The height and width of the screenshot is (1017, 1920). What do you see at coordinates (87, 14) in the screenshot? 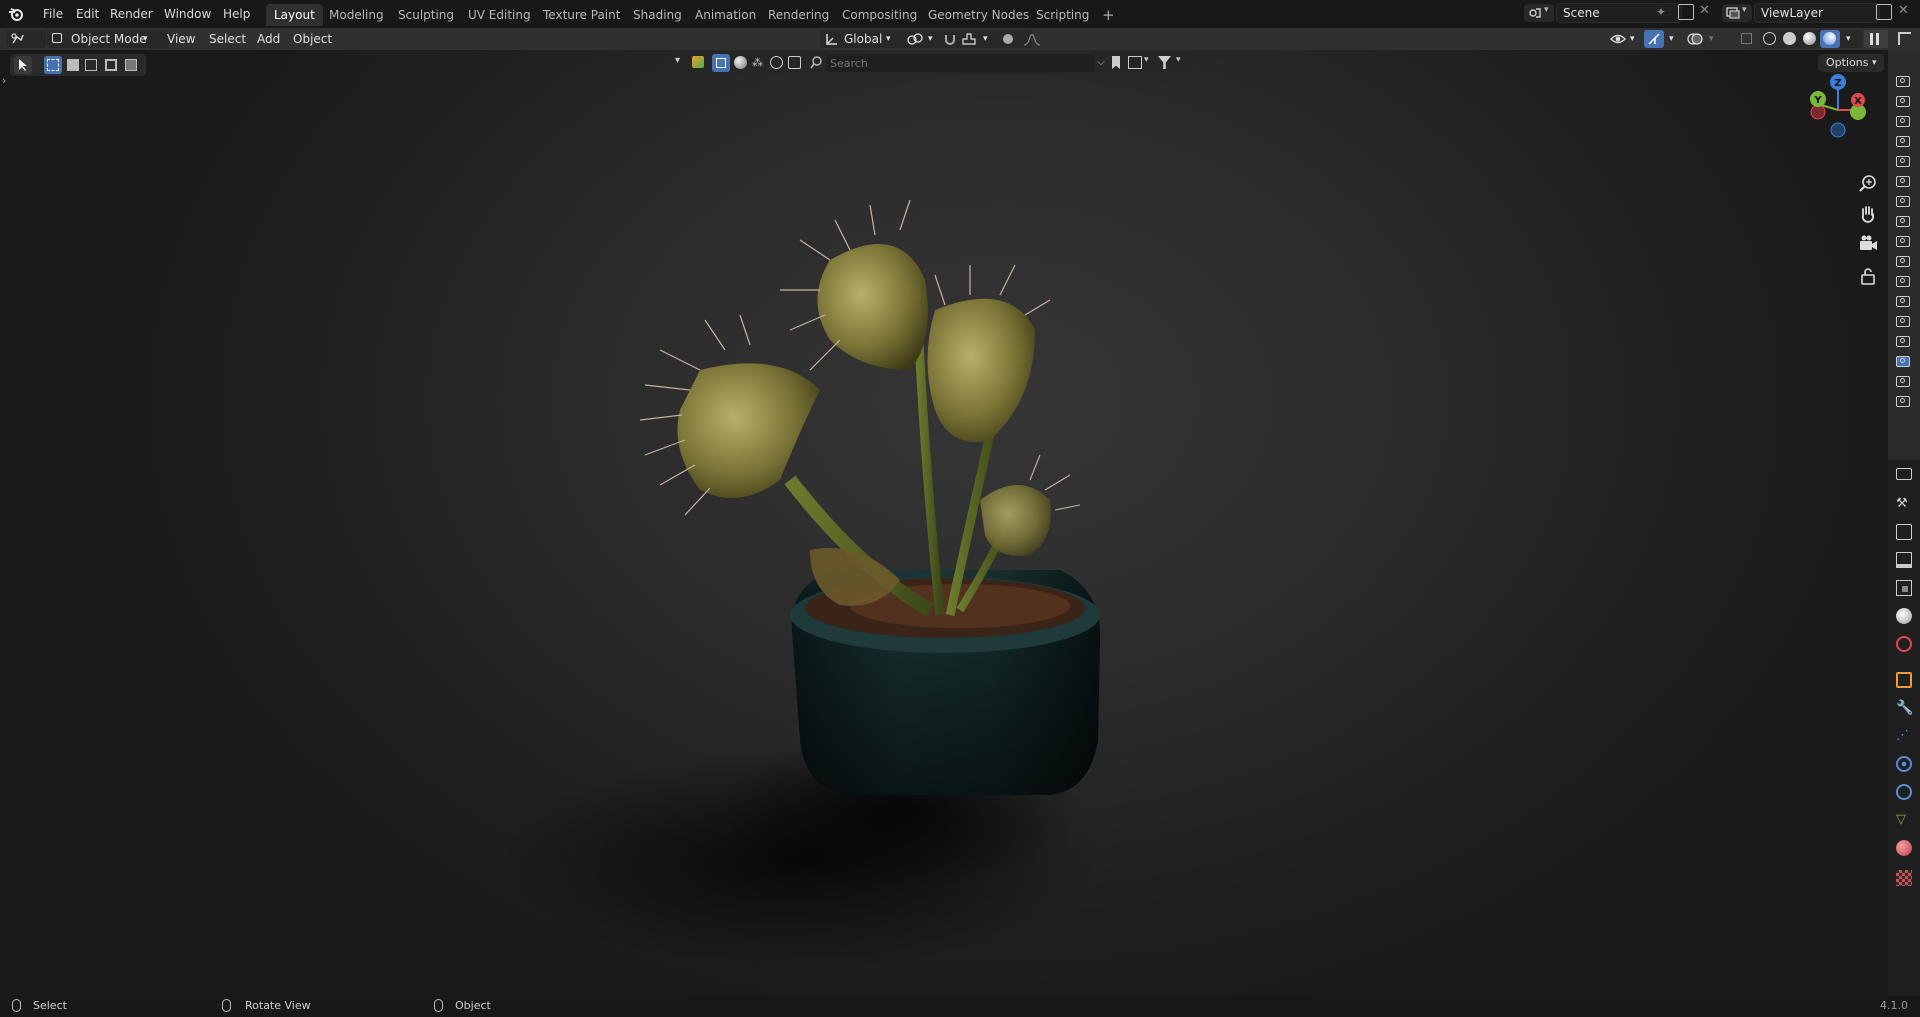
I see `menu-edit: Edit` at bounding box center [87, 14].